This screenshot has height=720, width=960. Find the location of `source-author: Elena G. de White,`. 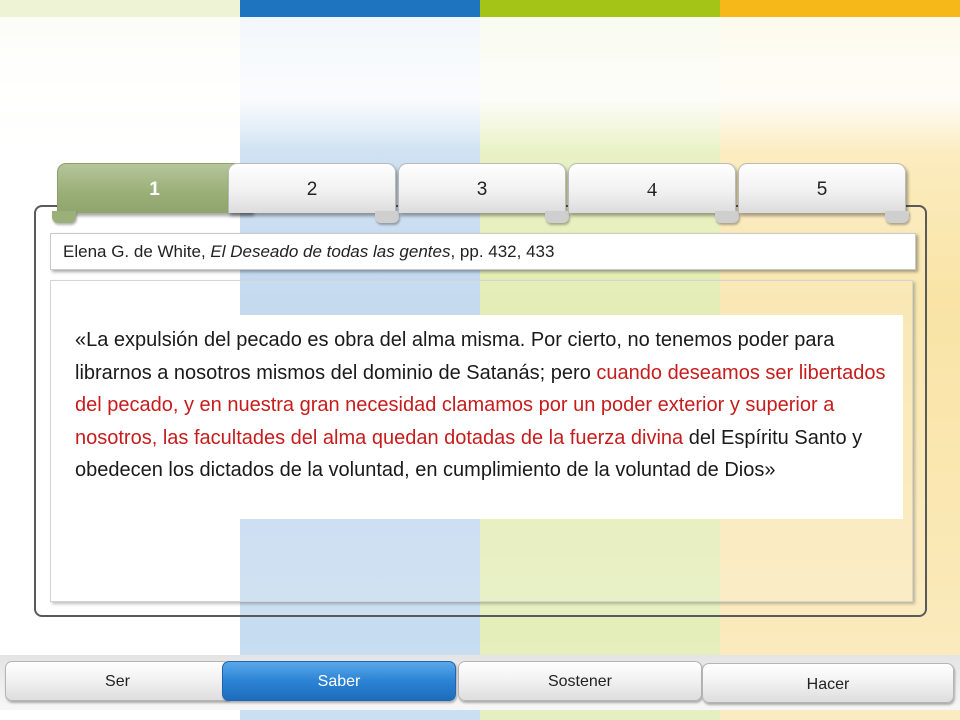

source-author: Elena G. de White, is located at coordinates (137, 251).